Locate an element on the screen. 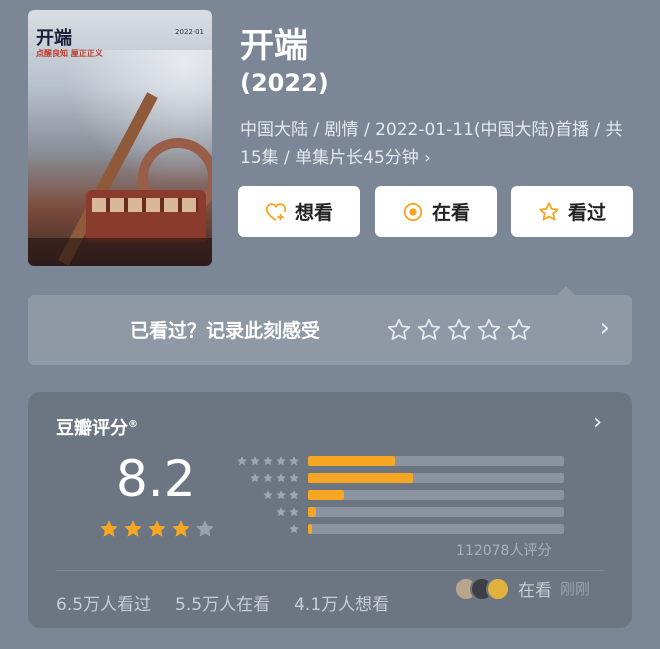 This screenshot has height=649, width=660. watching-label: 在看 is located at coordinates (450, 213).